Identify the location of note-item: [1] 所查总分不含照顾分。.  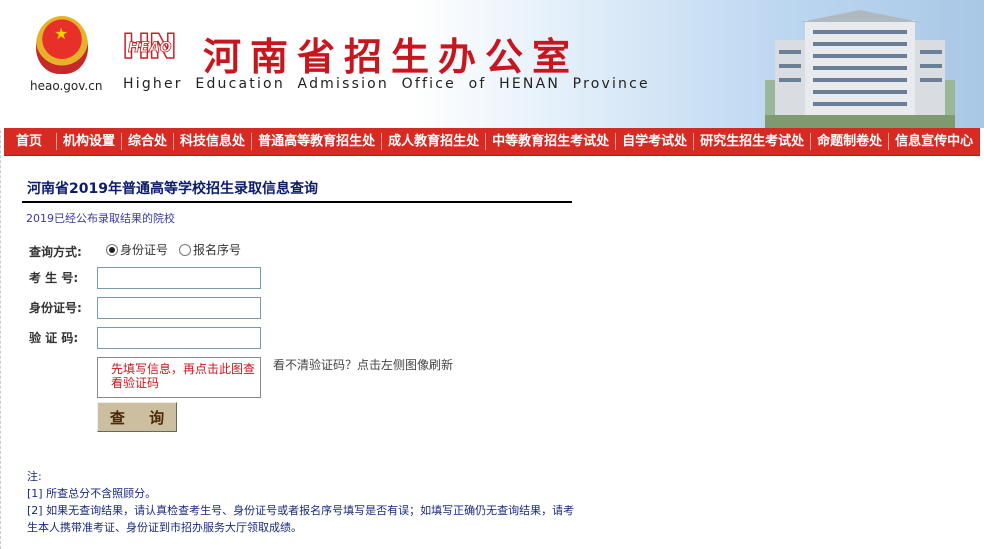
(92, 493).